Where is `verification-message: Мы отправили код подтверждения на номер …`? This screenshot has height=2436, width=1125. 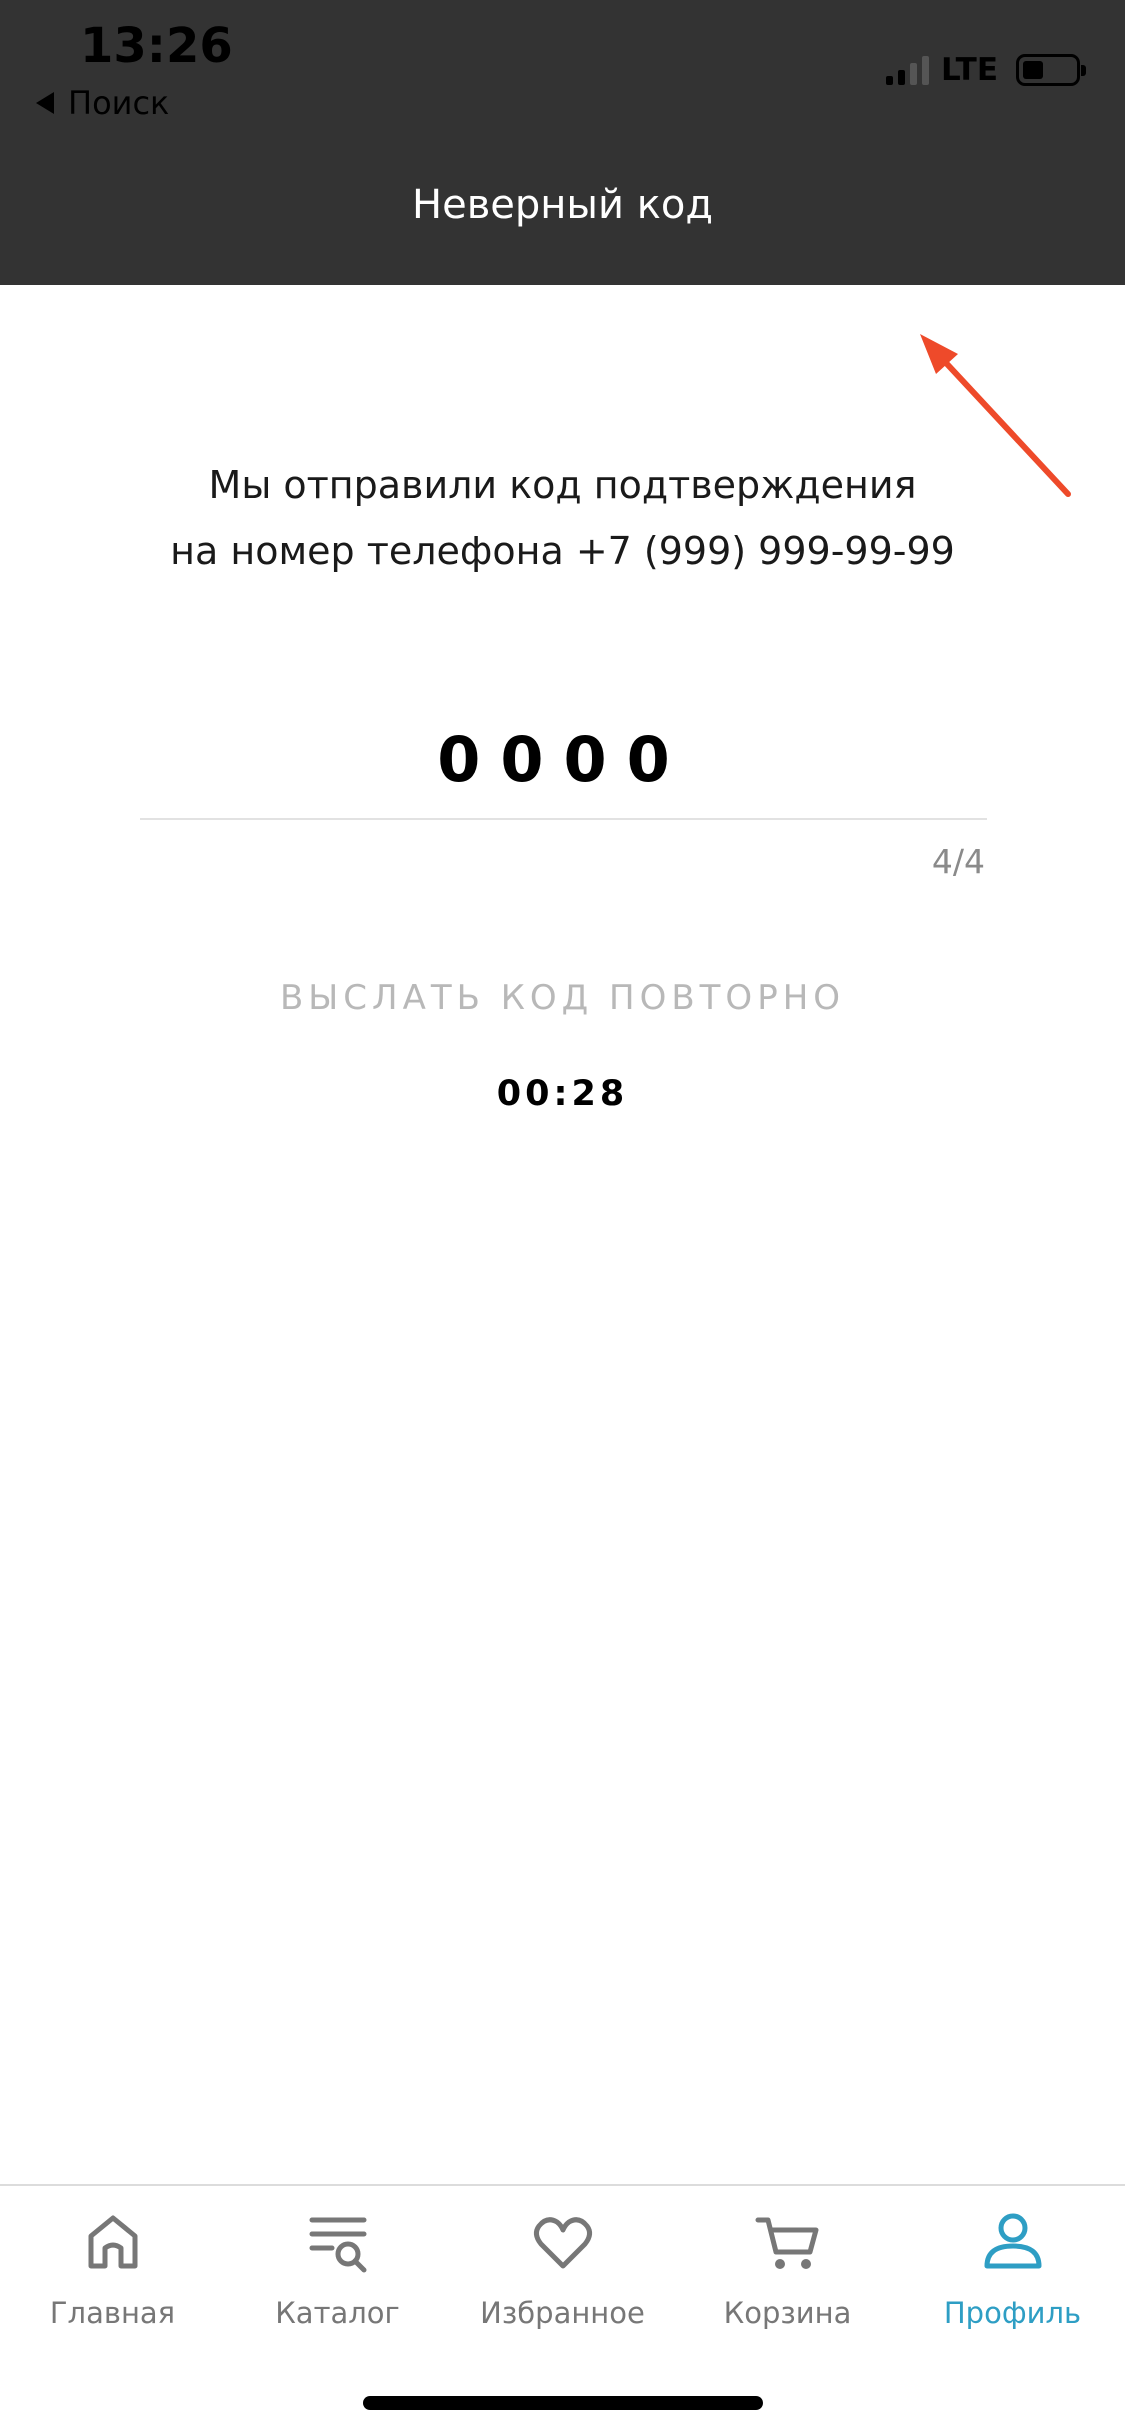
verification-message: Мы отправили код подтверждения на номер … is located at coordinates (562, 518).